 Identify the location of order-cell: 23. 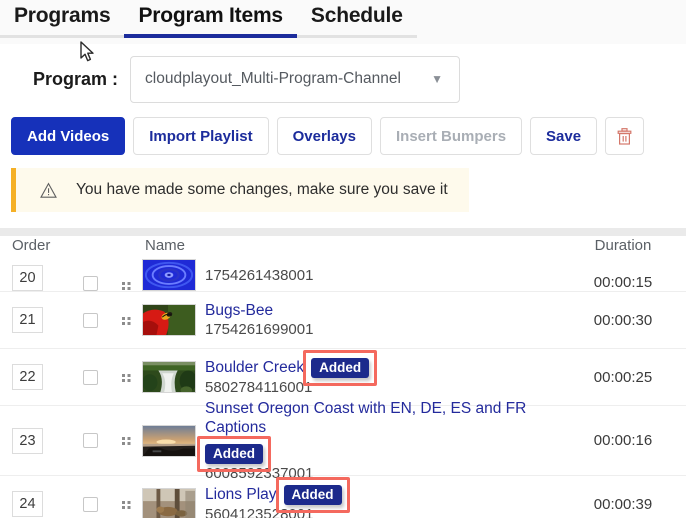
(35, 440).